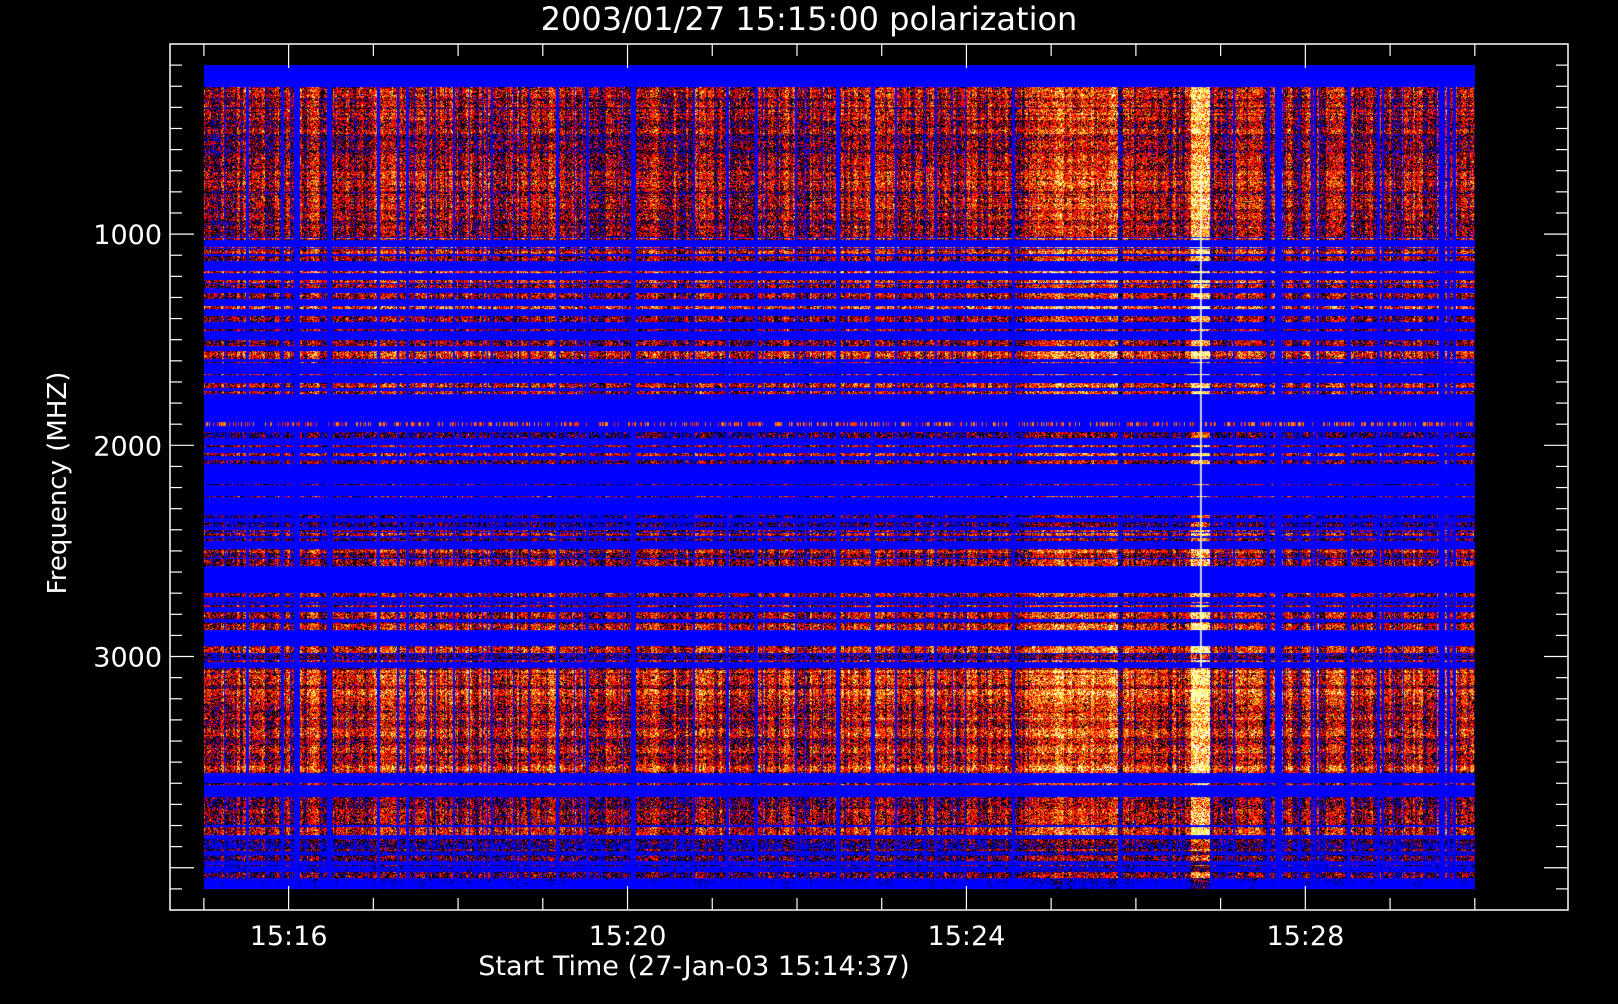  Describe the element at coordinates (289, 936) in the screenshot. I see `x-tick-label: 15:16` at that location.